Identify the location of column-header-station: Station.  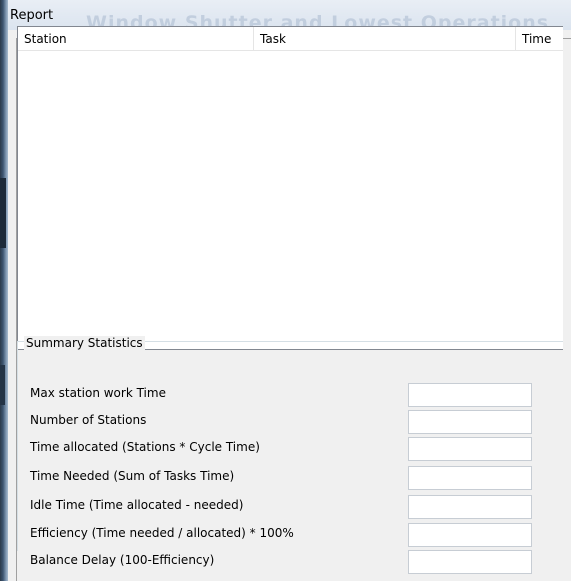
(136, 39).